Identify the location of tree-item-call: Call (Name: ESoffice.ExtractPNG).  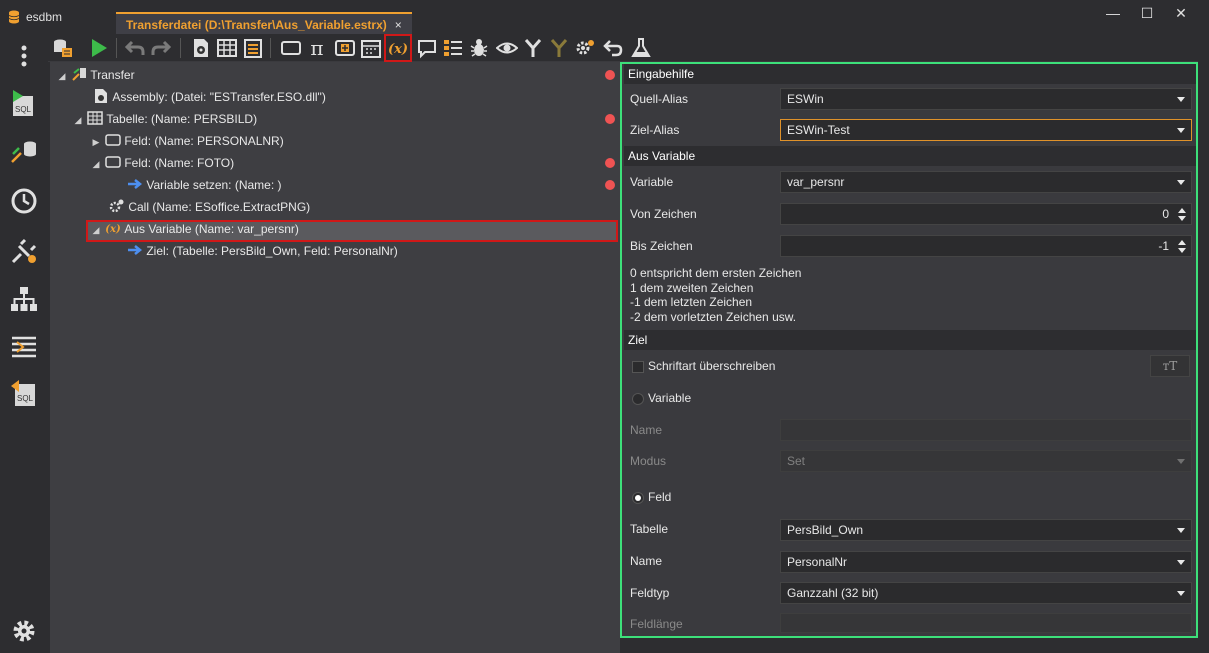
(202, 207).